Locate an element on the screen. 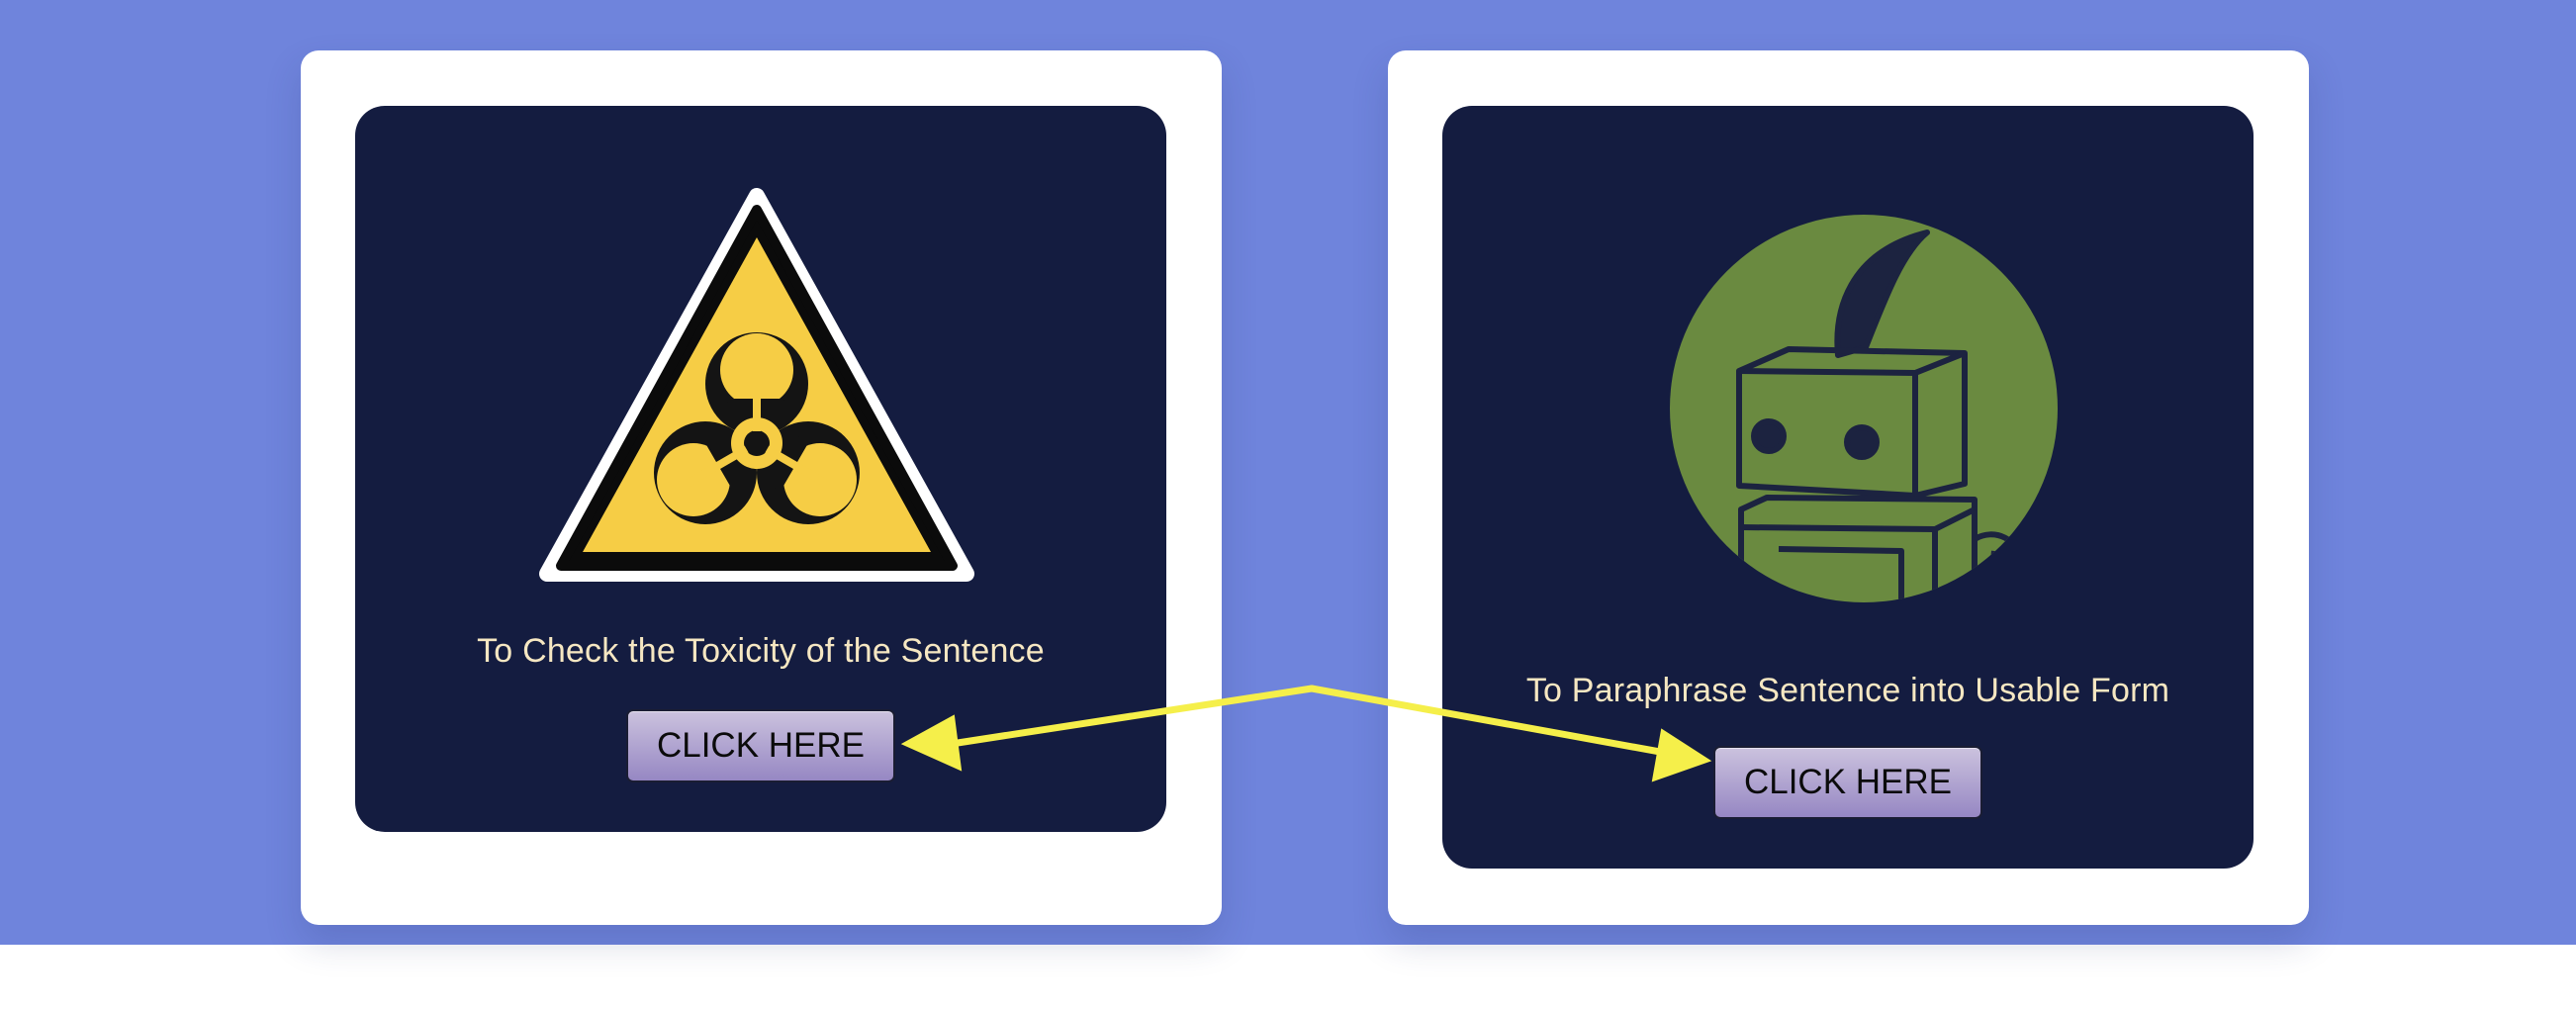 This screenshot has width=2576, height=1009. toxicity-caption: To Check the Toxicity of the Sentence is located at coordinates (761, 651).